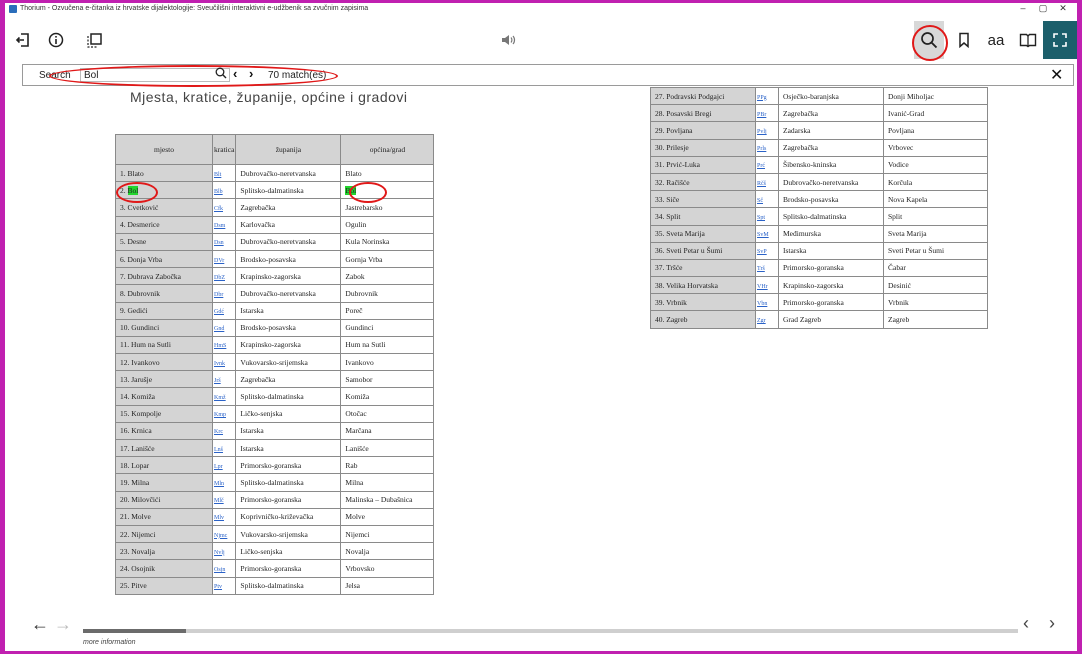 This screenshot has height=654, width=1082. Describe the element at coordinates (1052, 623) in the screenshot. I see `next-page-button: ›` at that location.